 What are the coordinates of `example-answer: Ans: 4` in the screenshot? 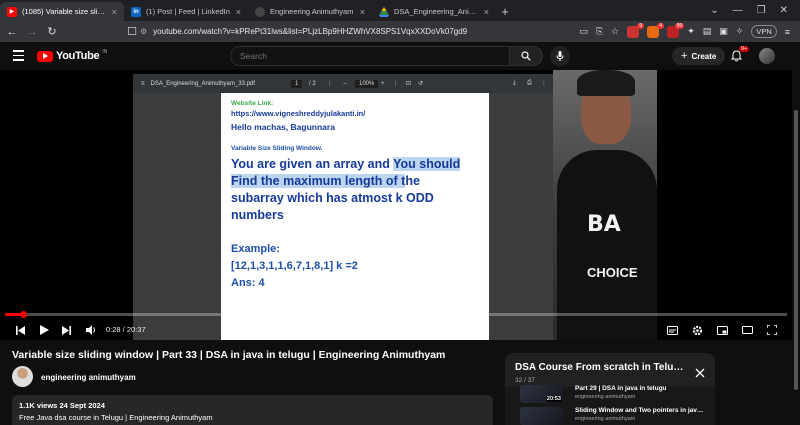 It's located at (248, 283).